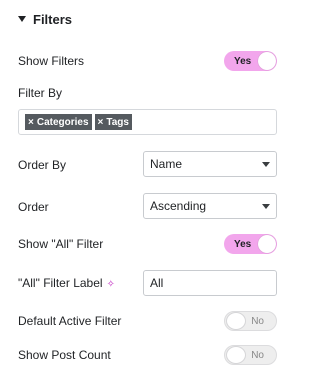 The height and width of the screenshot is (365, 320). Describe the element at coordinates (210, 164) in the screenshot. I see `order-by-select: Name` at that location.